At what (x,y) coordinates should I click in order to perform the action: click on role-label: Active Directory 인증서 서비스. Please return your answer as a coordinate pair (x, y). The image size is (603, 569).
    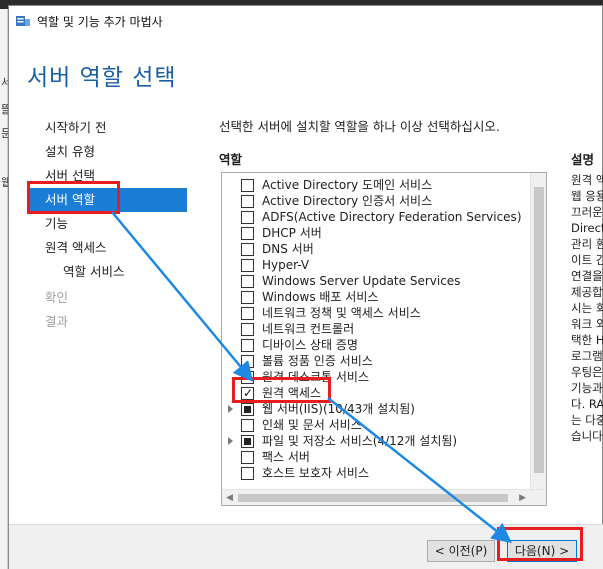
    Looking at the image, I should click on (347, 201).